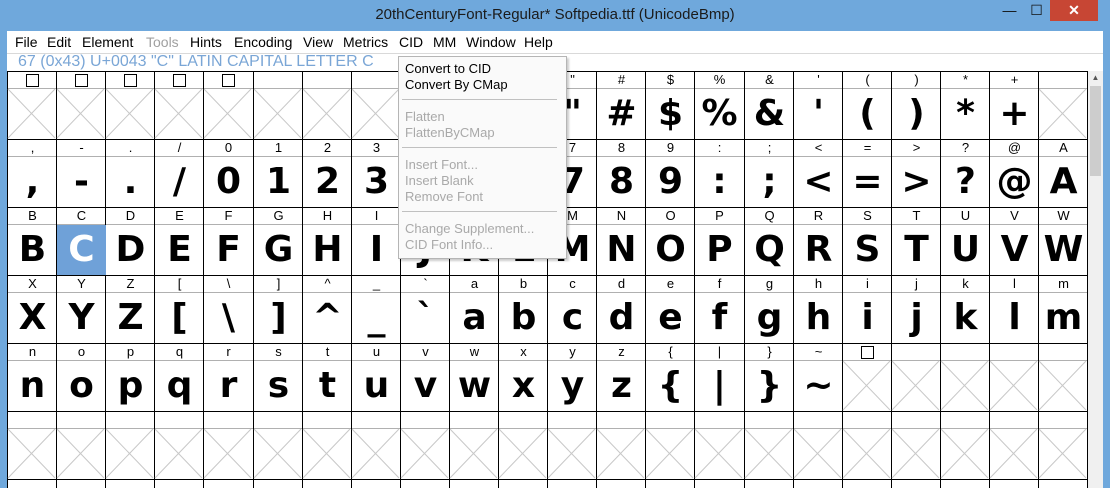 The width and height of the screenshot is (1110, 488). Describe the element at coordinates (719, 114) in the screenshot. I see `glyph-cell: %` at that location.